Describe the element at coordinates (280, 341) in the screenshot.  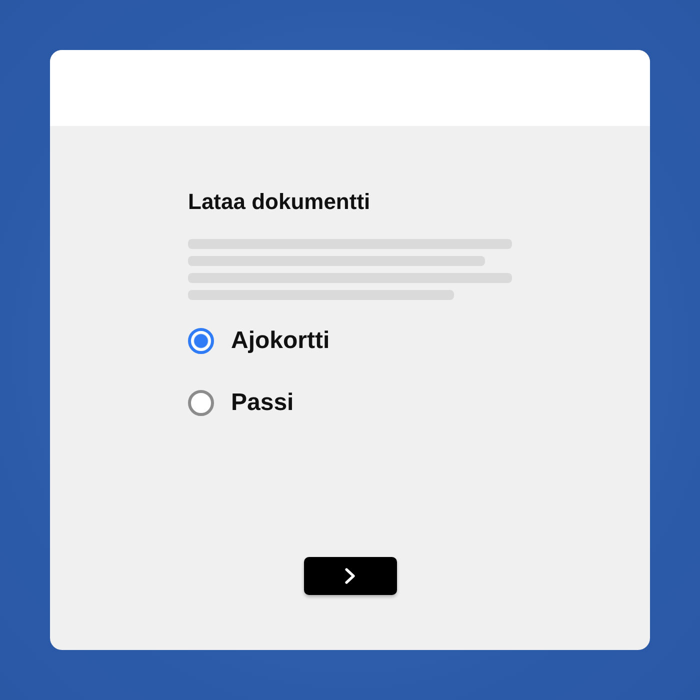
I see `option-label: Ajokortti` at that location.